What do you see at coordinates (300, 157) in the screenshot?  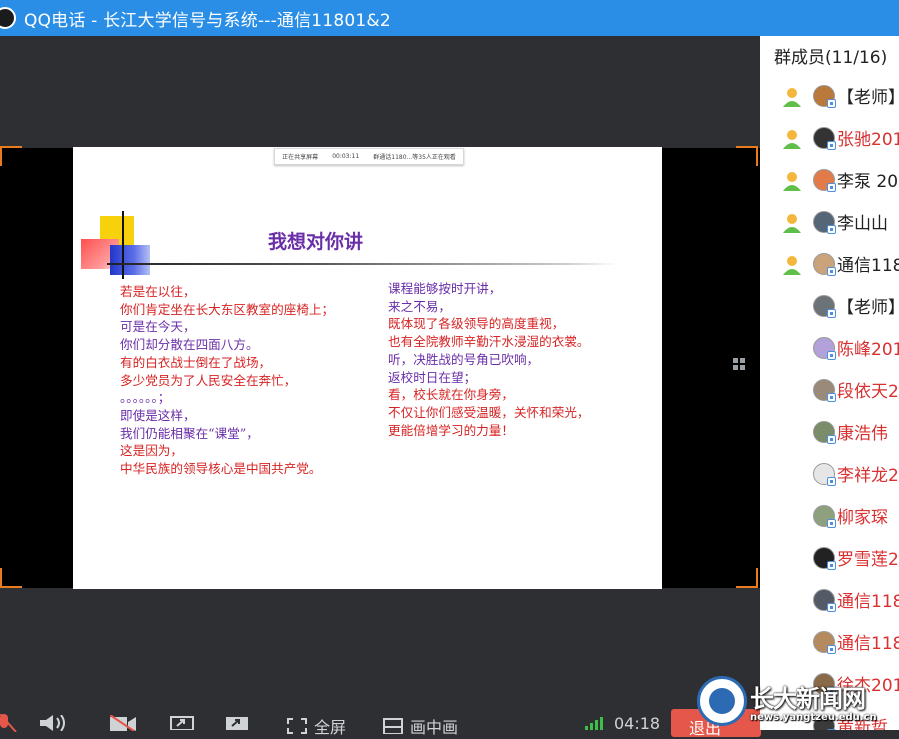 I see `share-status-left: 正在共享屏幕` at bounding box center [300, 157].